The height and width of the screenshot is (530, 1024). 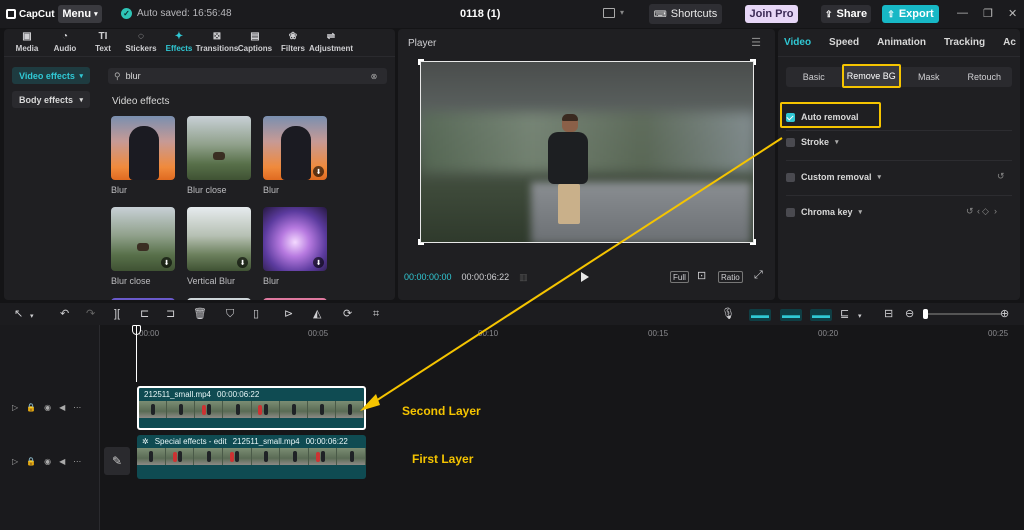 What do you see at coordinates (701, 275) in the screenshot?
I see `focus-icon: ⊡` at bounding box center [701, 275].